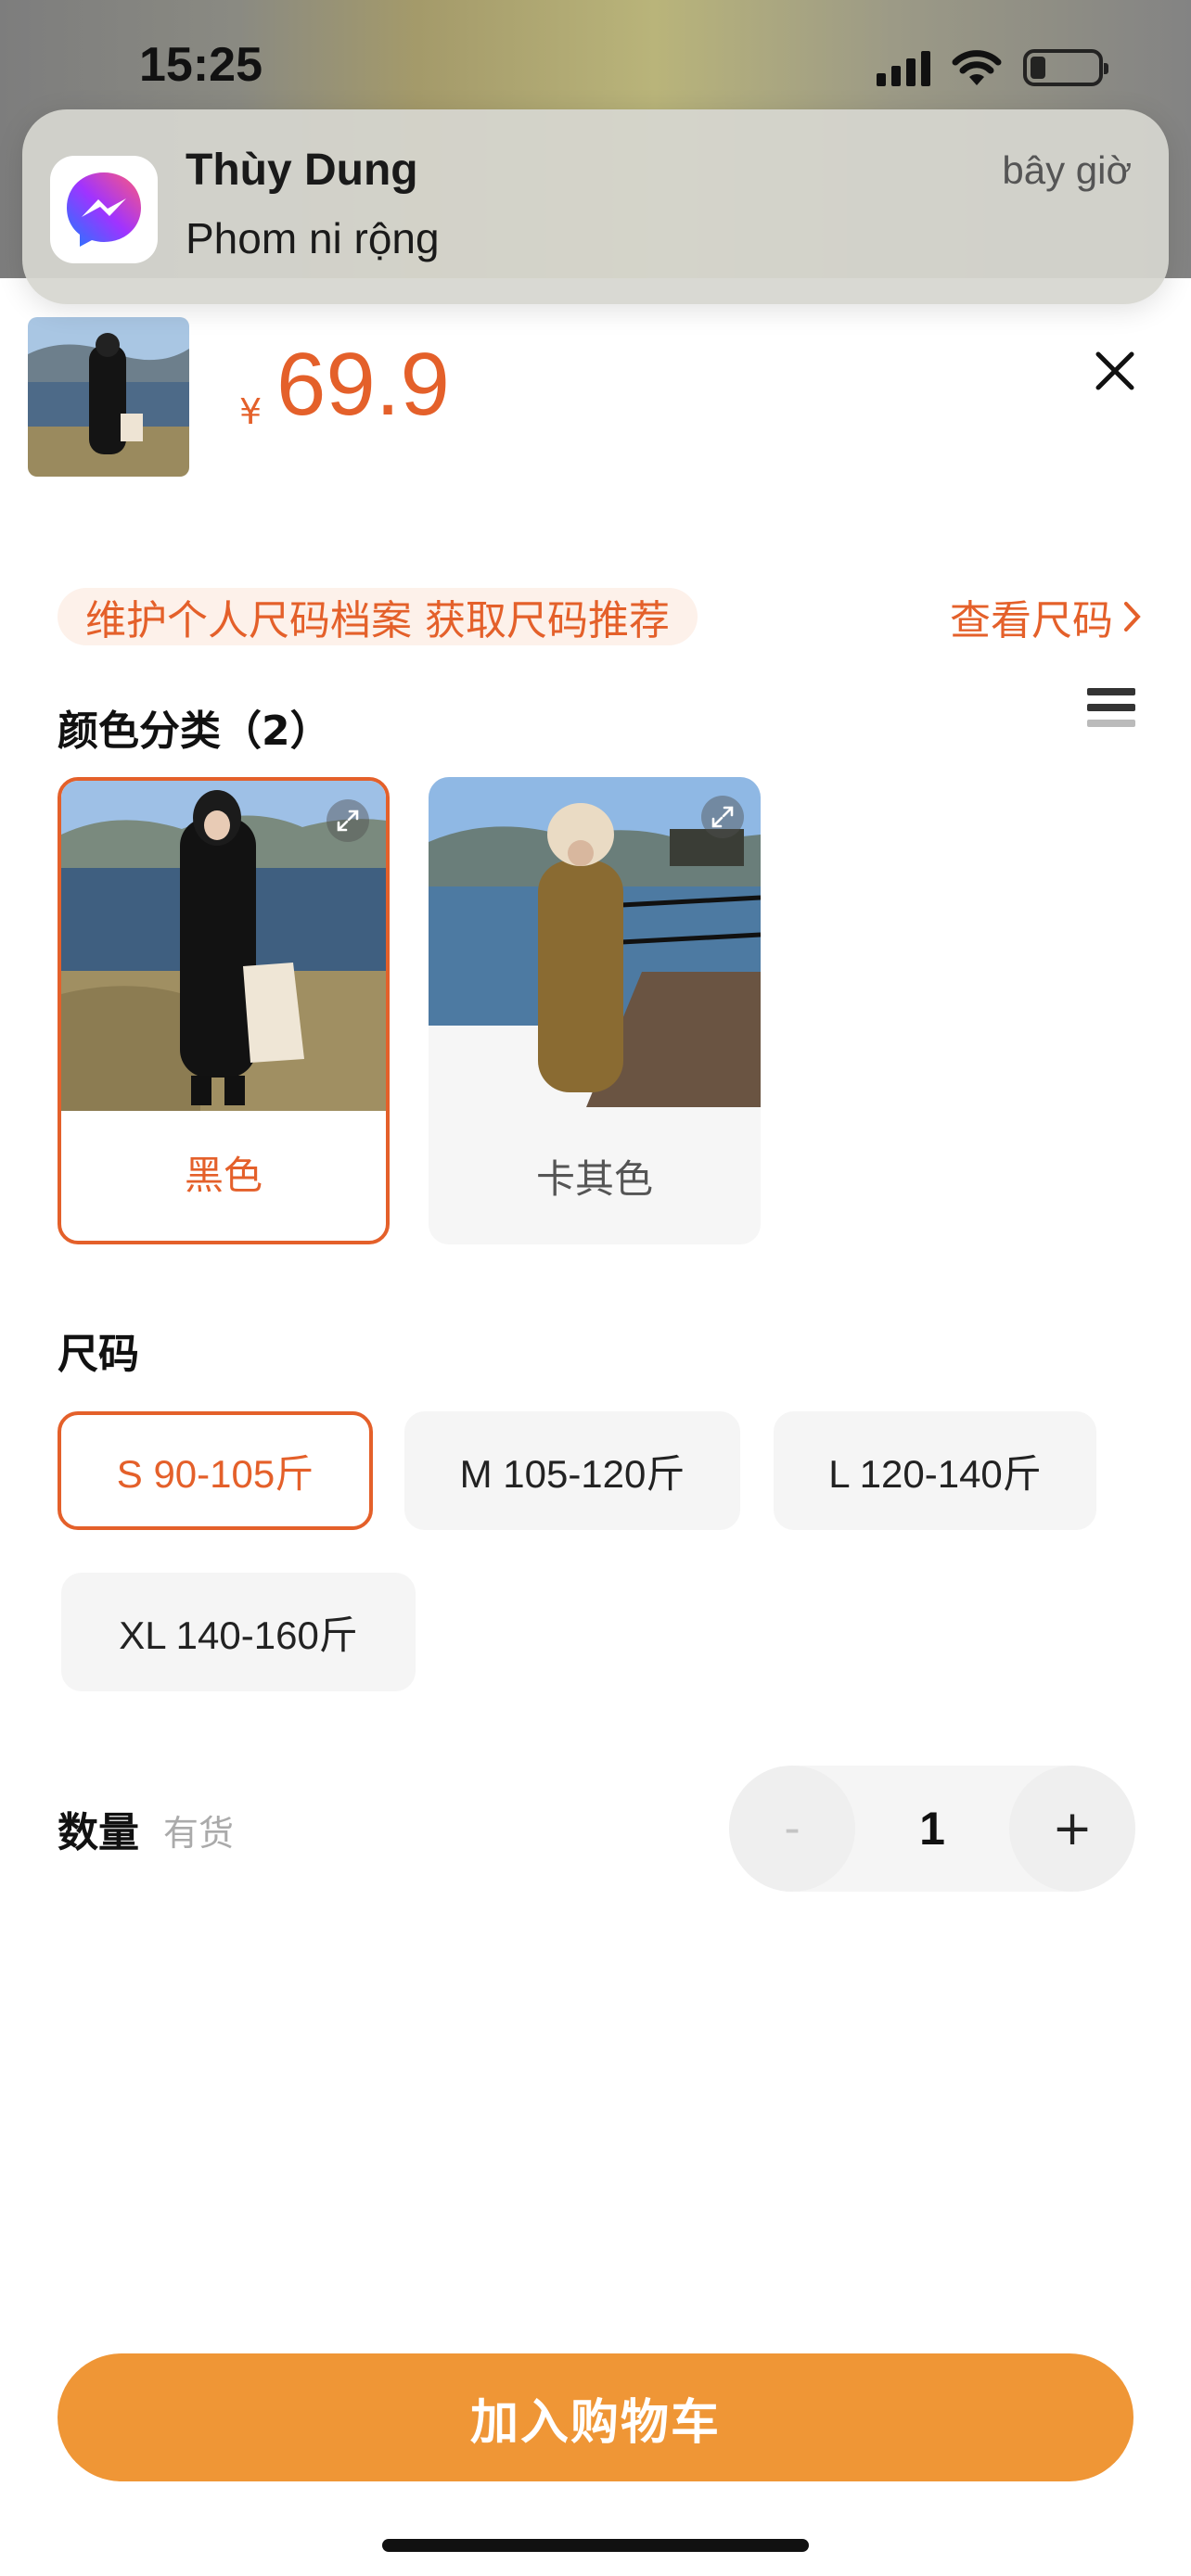 This screenshot has height=2576, width=1191. Describe the element at coordinates (977, 67) in the screenshot. I see `wifi-icon` at that location.